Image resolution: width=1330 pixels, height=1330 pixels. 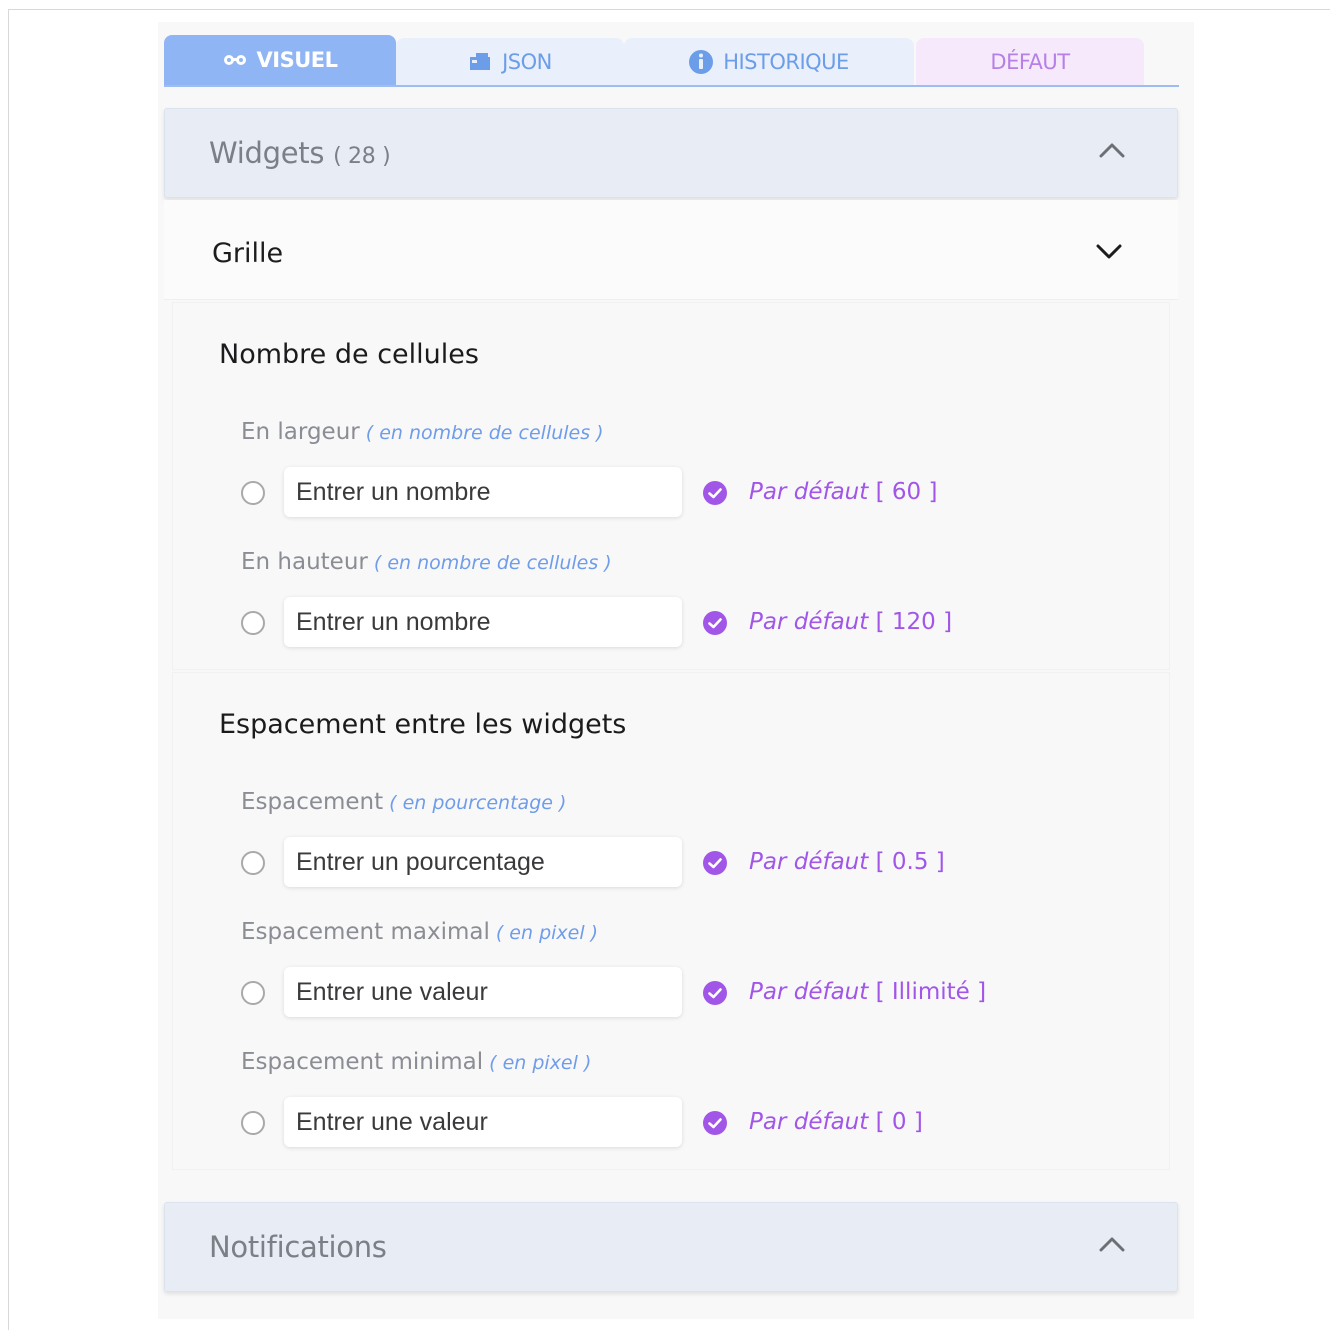 I want to click on default-number: [ 60 ], so click(x=903, y=492).